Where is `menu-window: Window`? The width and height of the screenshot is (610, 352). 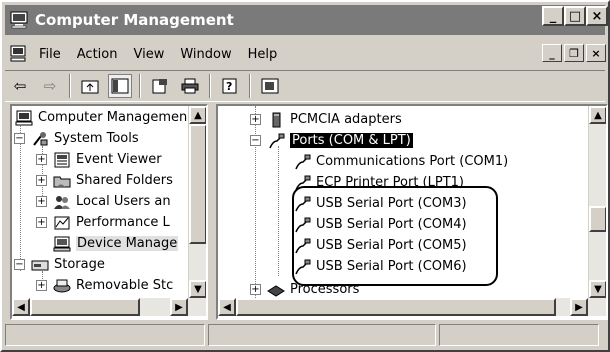
menu-window: Window is located at coordinates (205, 54).